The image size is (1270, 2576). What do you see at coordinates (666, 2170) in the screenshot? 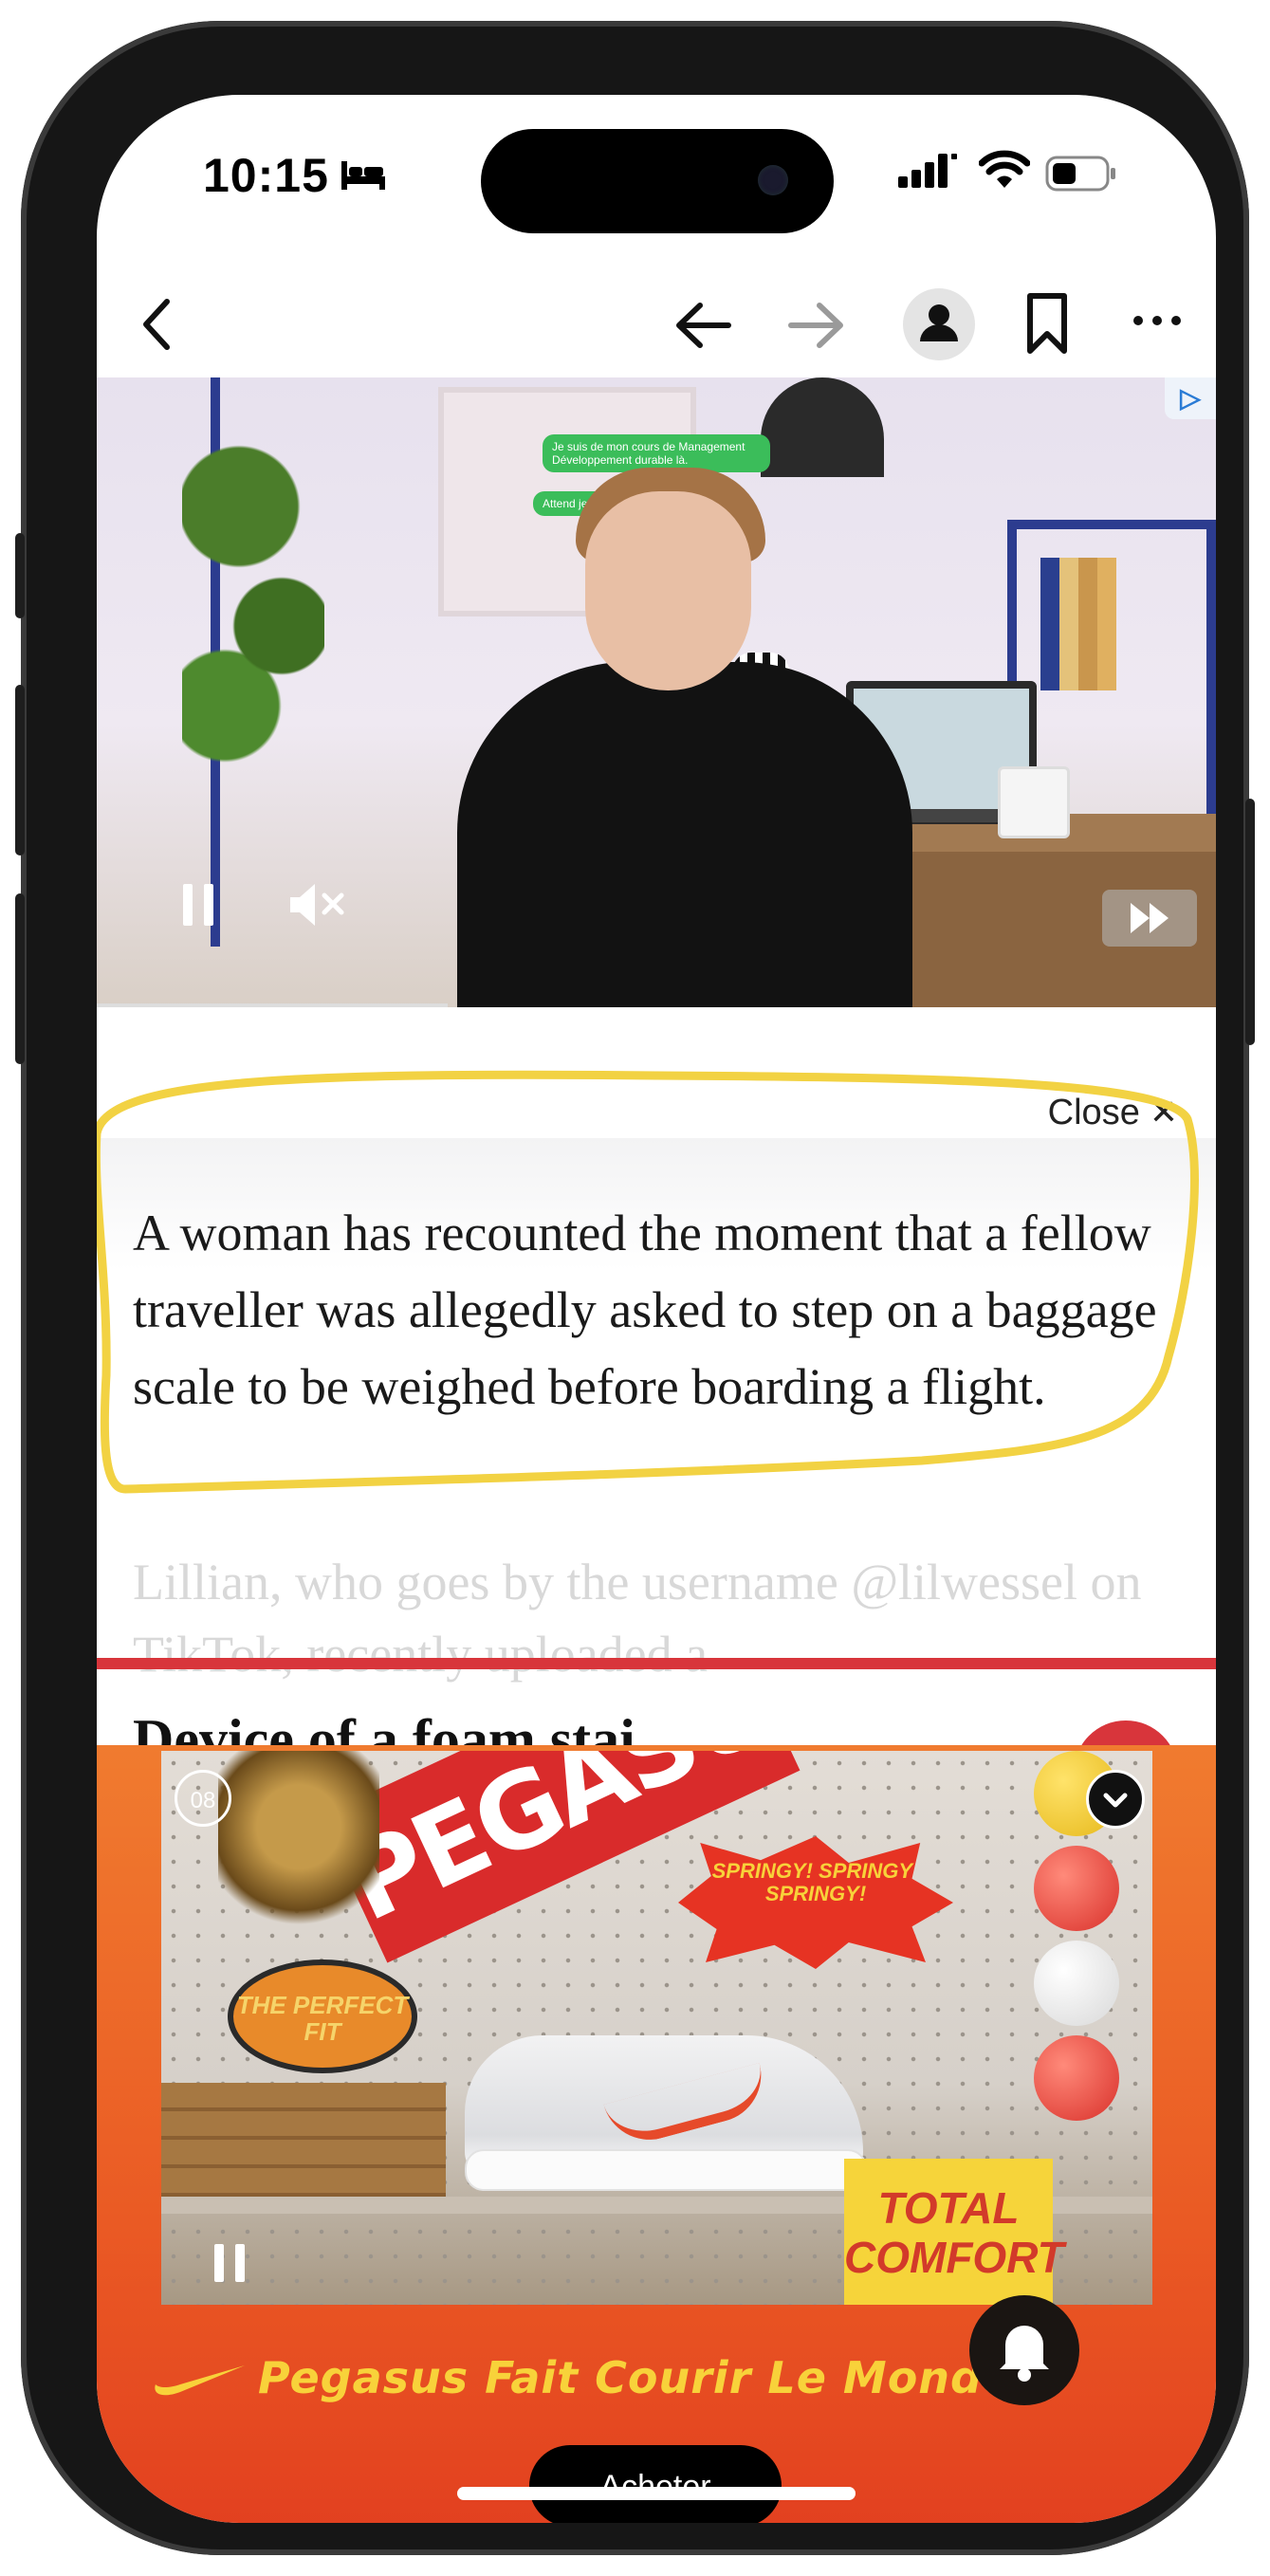
I see `shoe-sole` at bounding box center [666, 2170].